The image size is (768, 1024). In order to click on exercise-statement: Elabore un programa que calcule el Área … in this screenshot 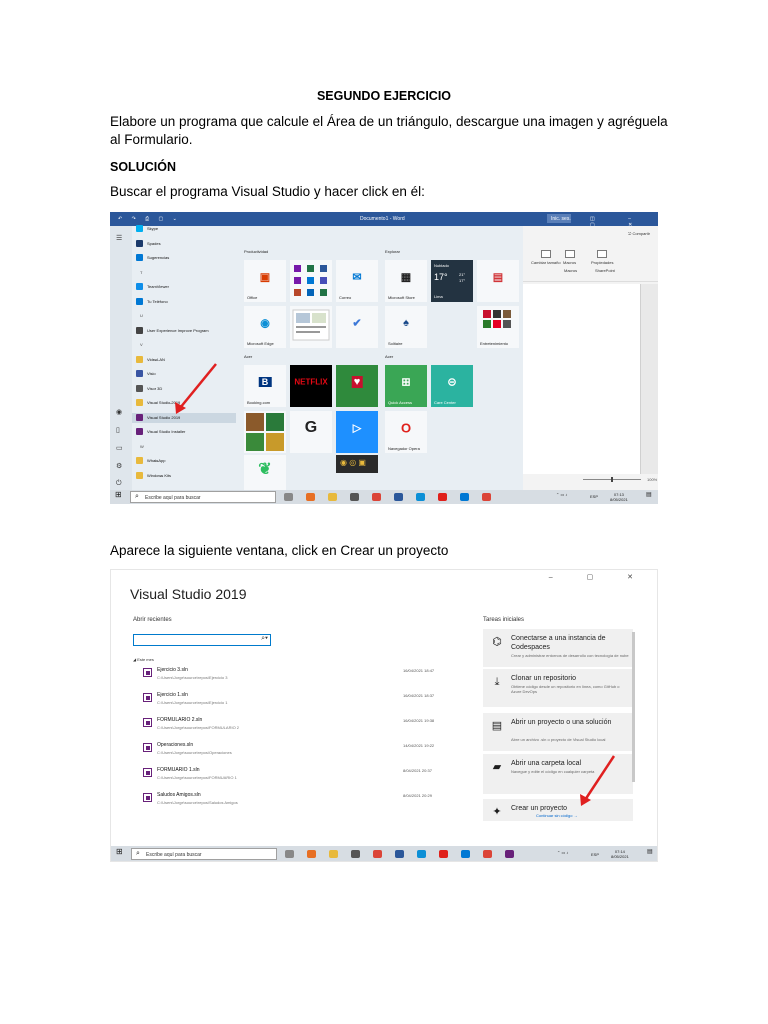, I will do `click(389, 130)`.